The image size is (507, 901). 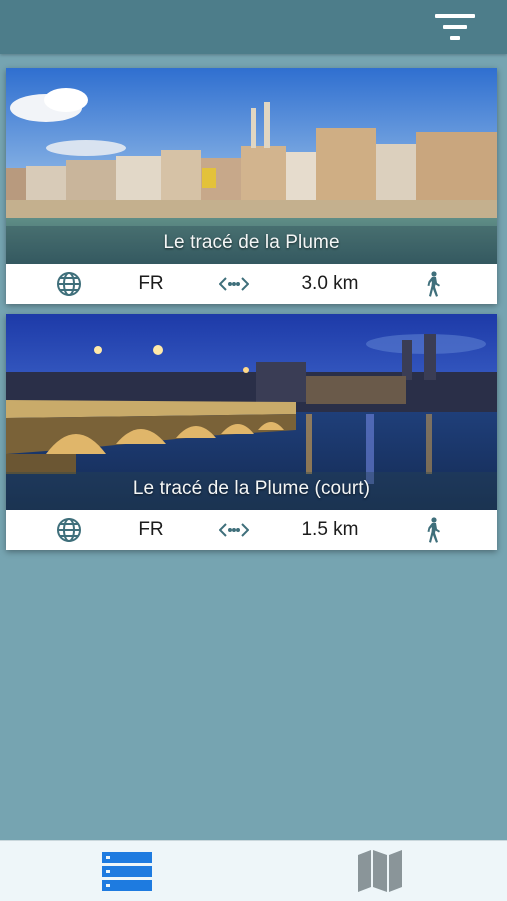 I want to click on filter-icon, so click(x=455, y=27).